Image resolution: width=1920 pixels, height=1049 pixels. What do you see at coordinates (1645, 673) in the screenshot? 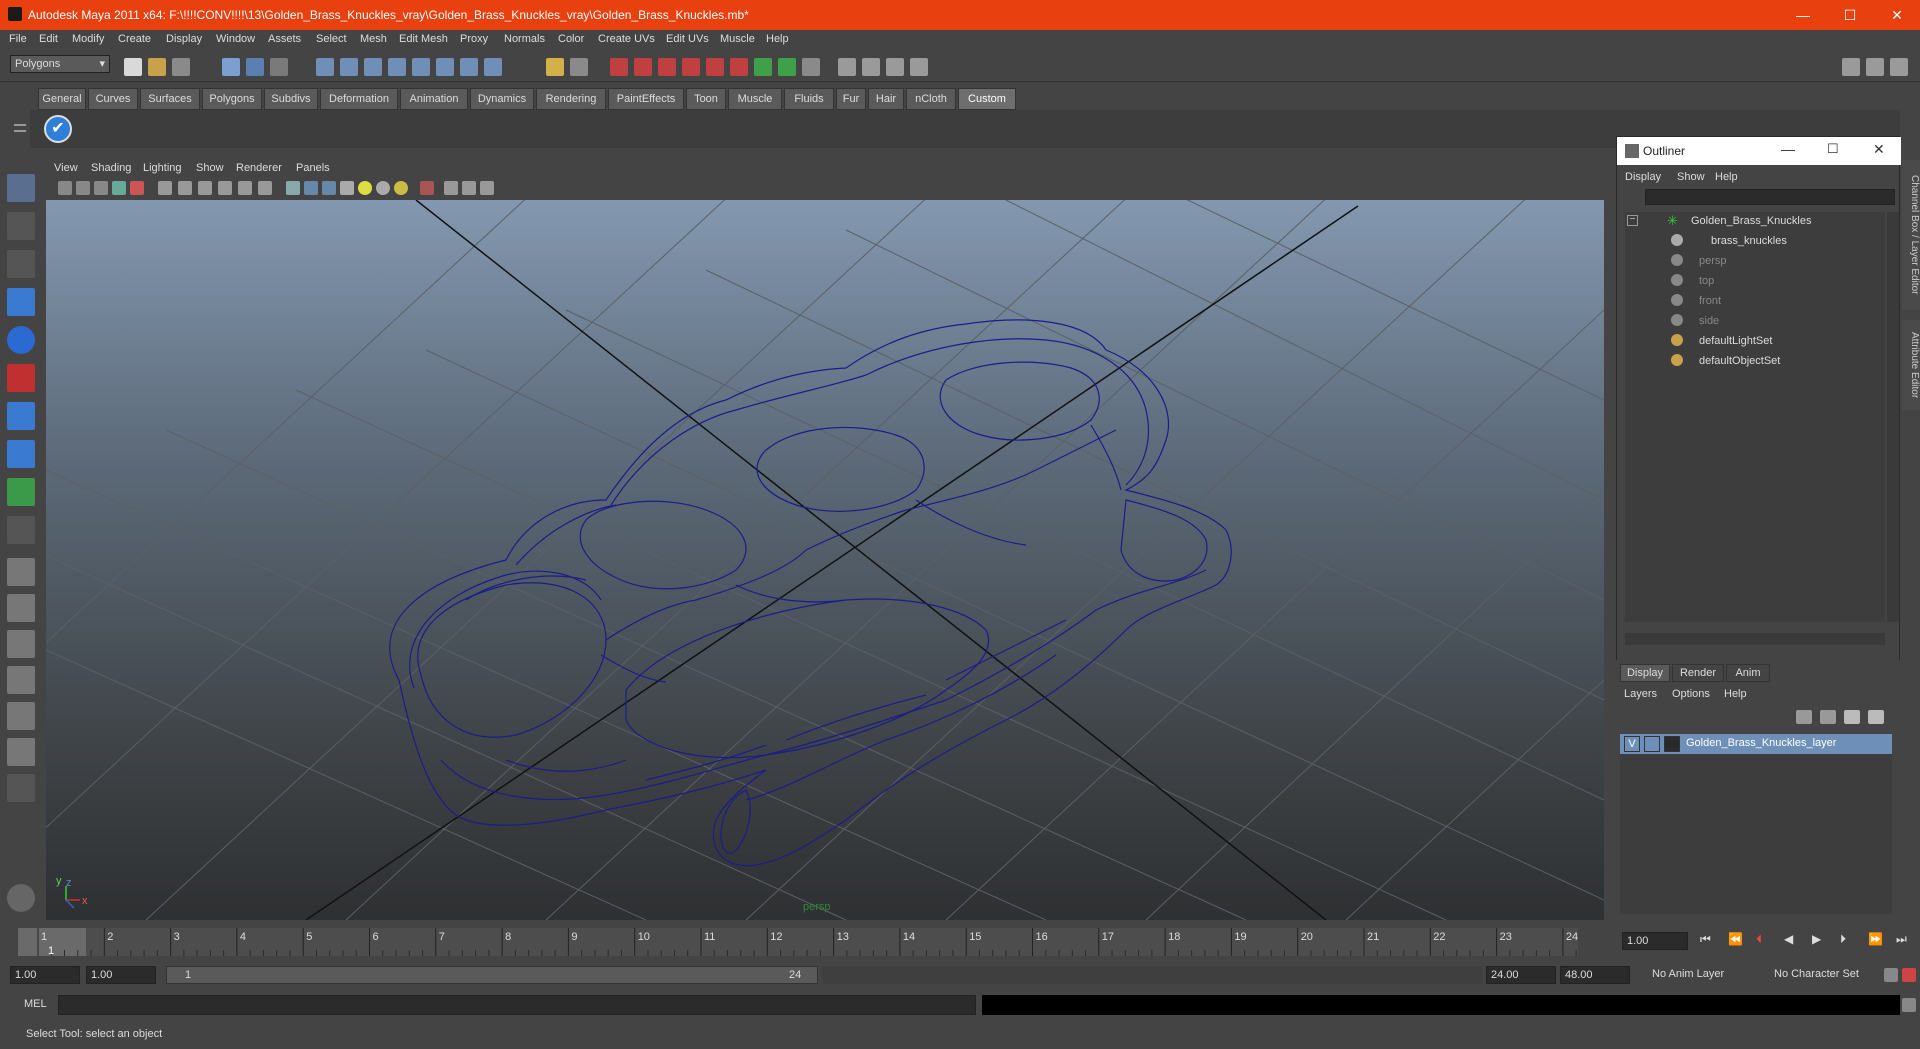
I see `layer-tab-display: Display` at bounding box center [1645, 673].